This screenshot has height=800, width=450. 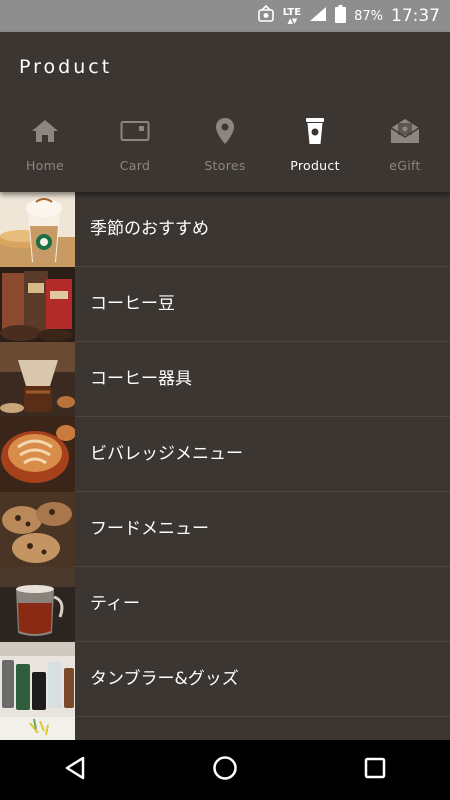 What do you see at coordinates (115, 604) in the screenshot?
I see `list-item-label: ティー` at bounding box center [115, 604].